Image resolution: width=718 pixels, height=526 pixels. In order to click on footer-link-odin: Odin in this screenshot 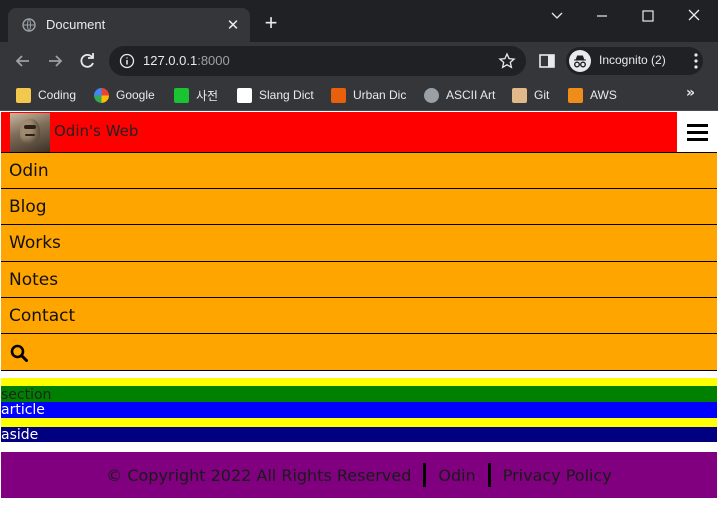, I will do `click(456, 475)`.